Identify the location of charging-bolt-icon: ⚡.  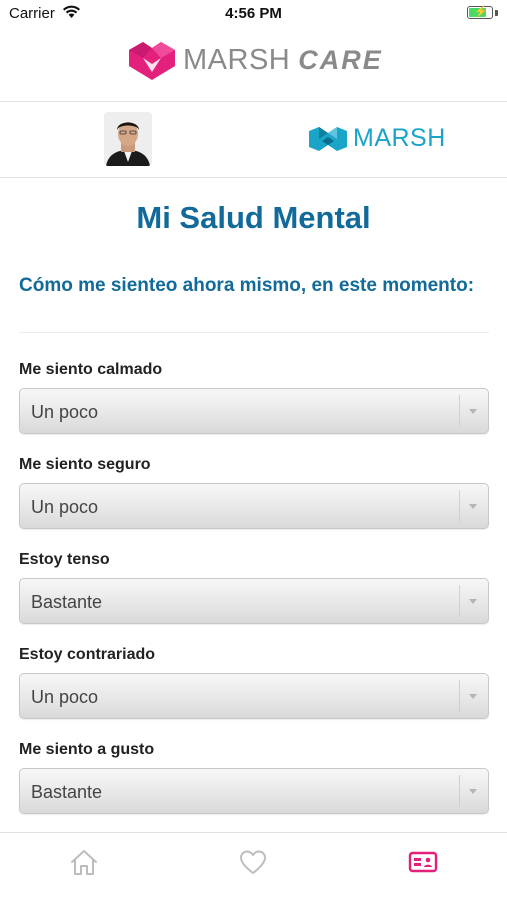
(481, 12).